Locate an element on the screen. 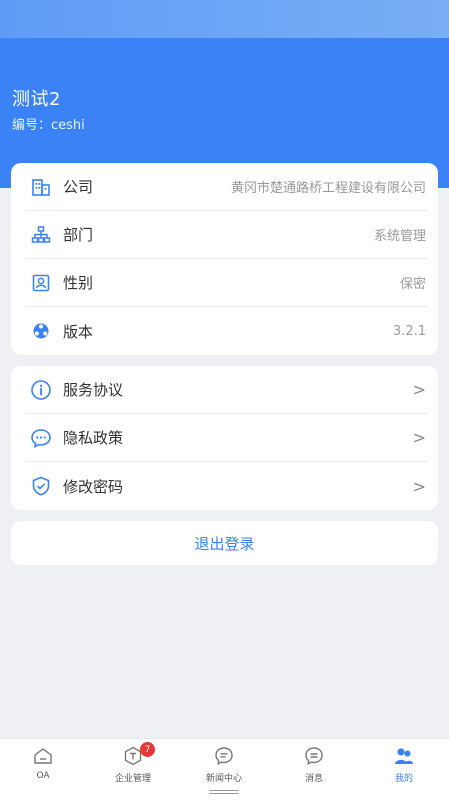 Image resolution: width=449 pixels, height=800 pixels. link-label: 服务协议 is located at coordinates (93, 390).